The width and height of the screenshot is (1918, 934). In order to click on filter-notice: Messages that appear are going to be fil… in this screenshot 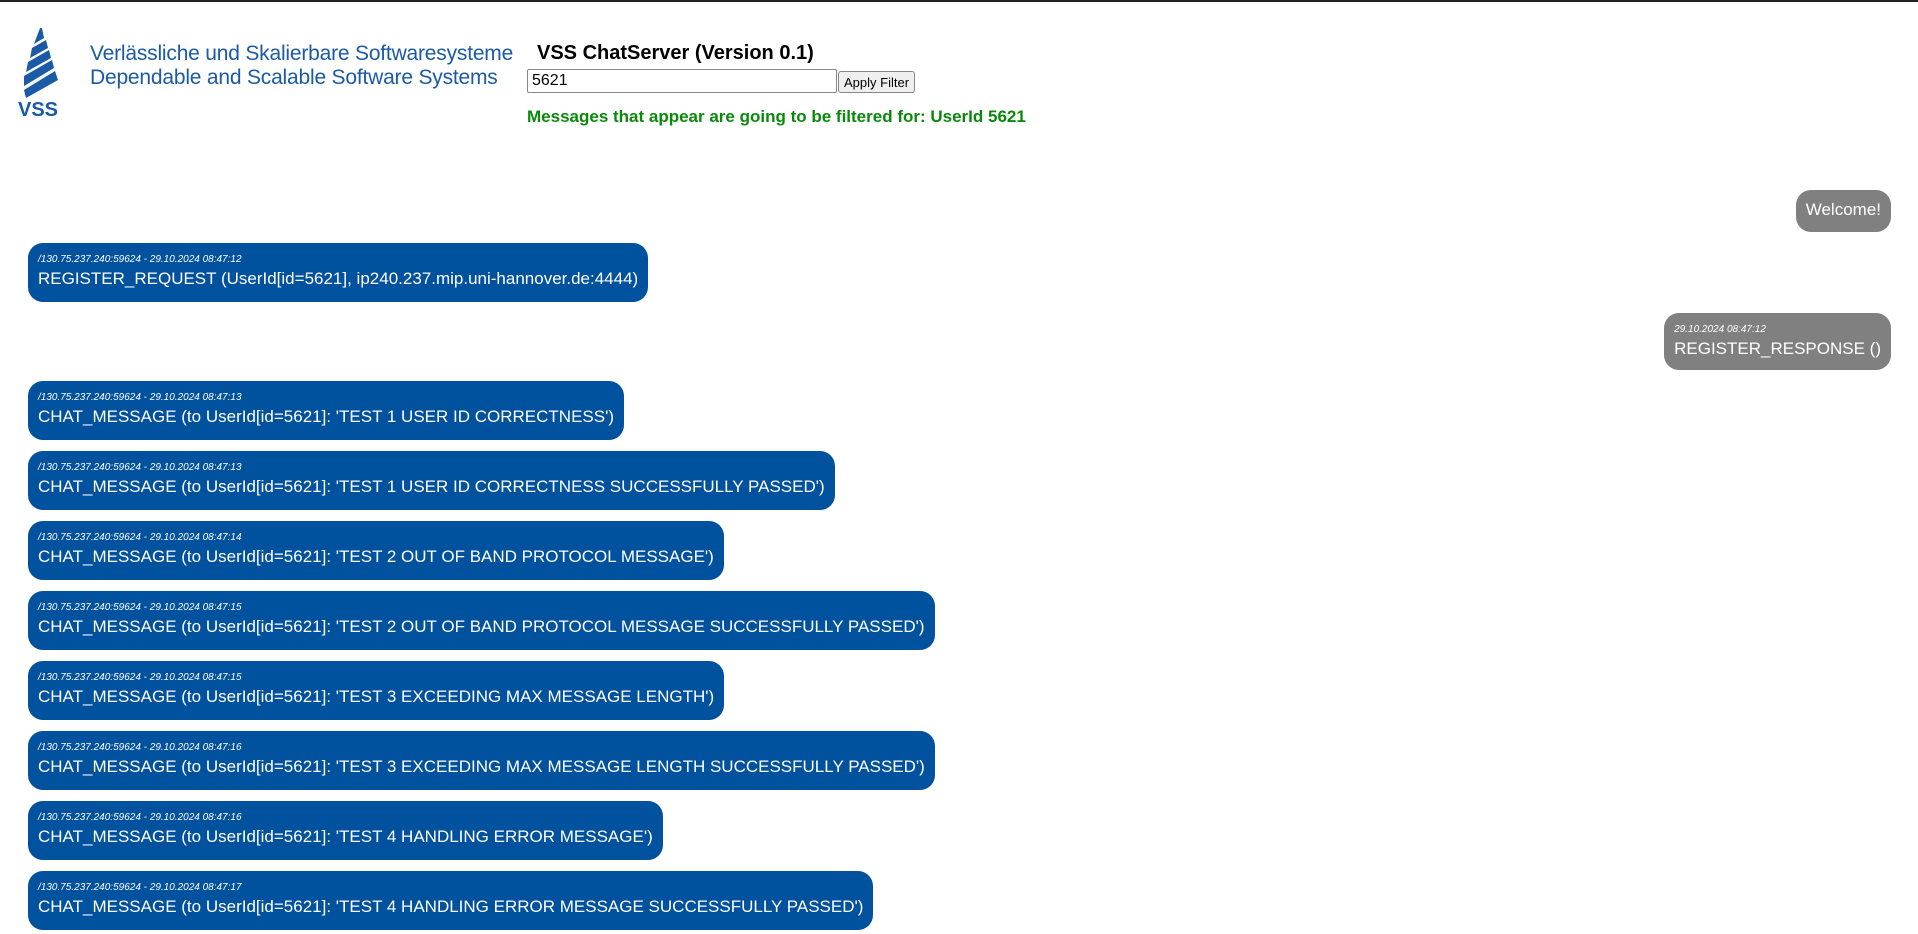, I will do `click(776, 116)`.